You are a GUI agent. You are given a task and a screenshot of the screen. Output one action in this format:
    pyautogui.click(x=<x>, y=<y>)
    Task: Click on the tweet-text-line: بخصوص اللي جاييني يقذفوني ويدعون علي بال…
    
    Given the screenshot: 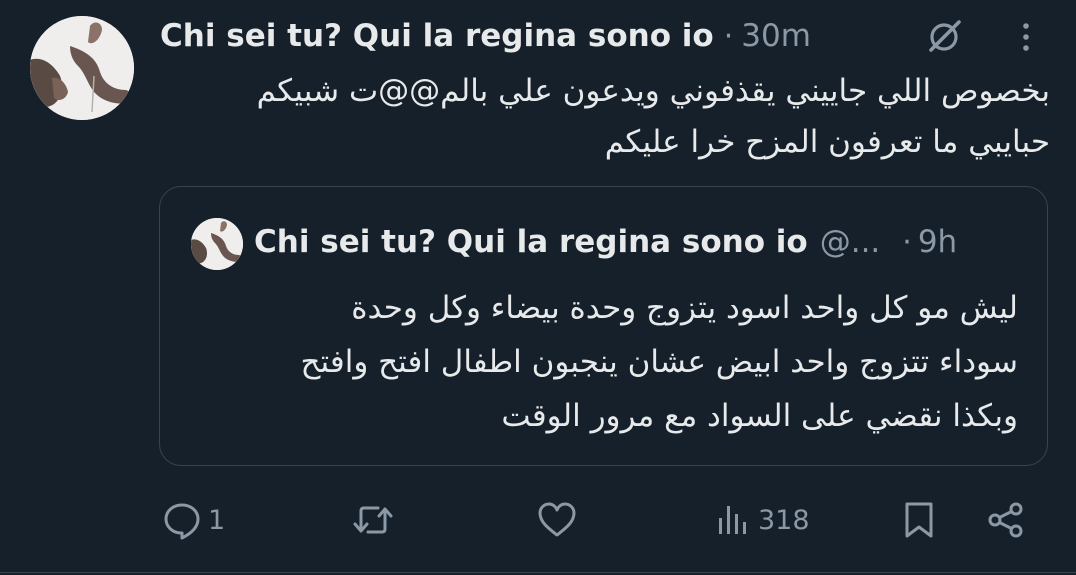 What is the action you would take?
    pyautogui.click(x=653, y=91)
    